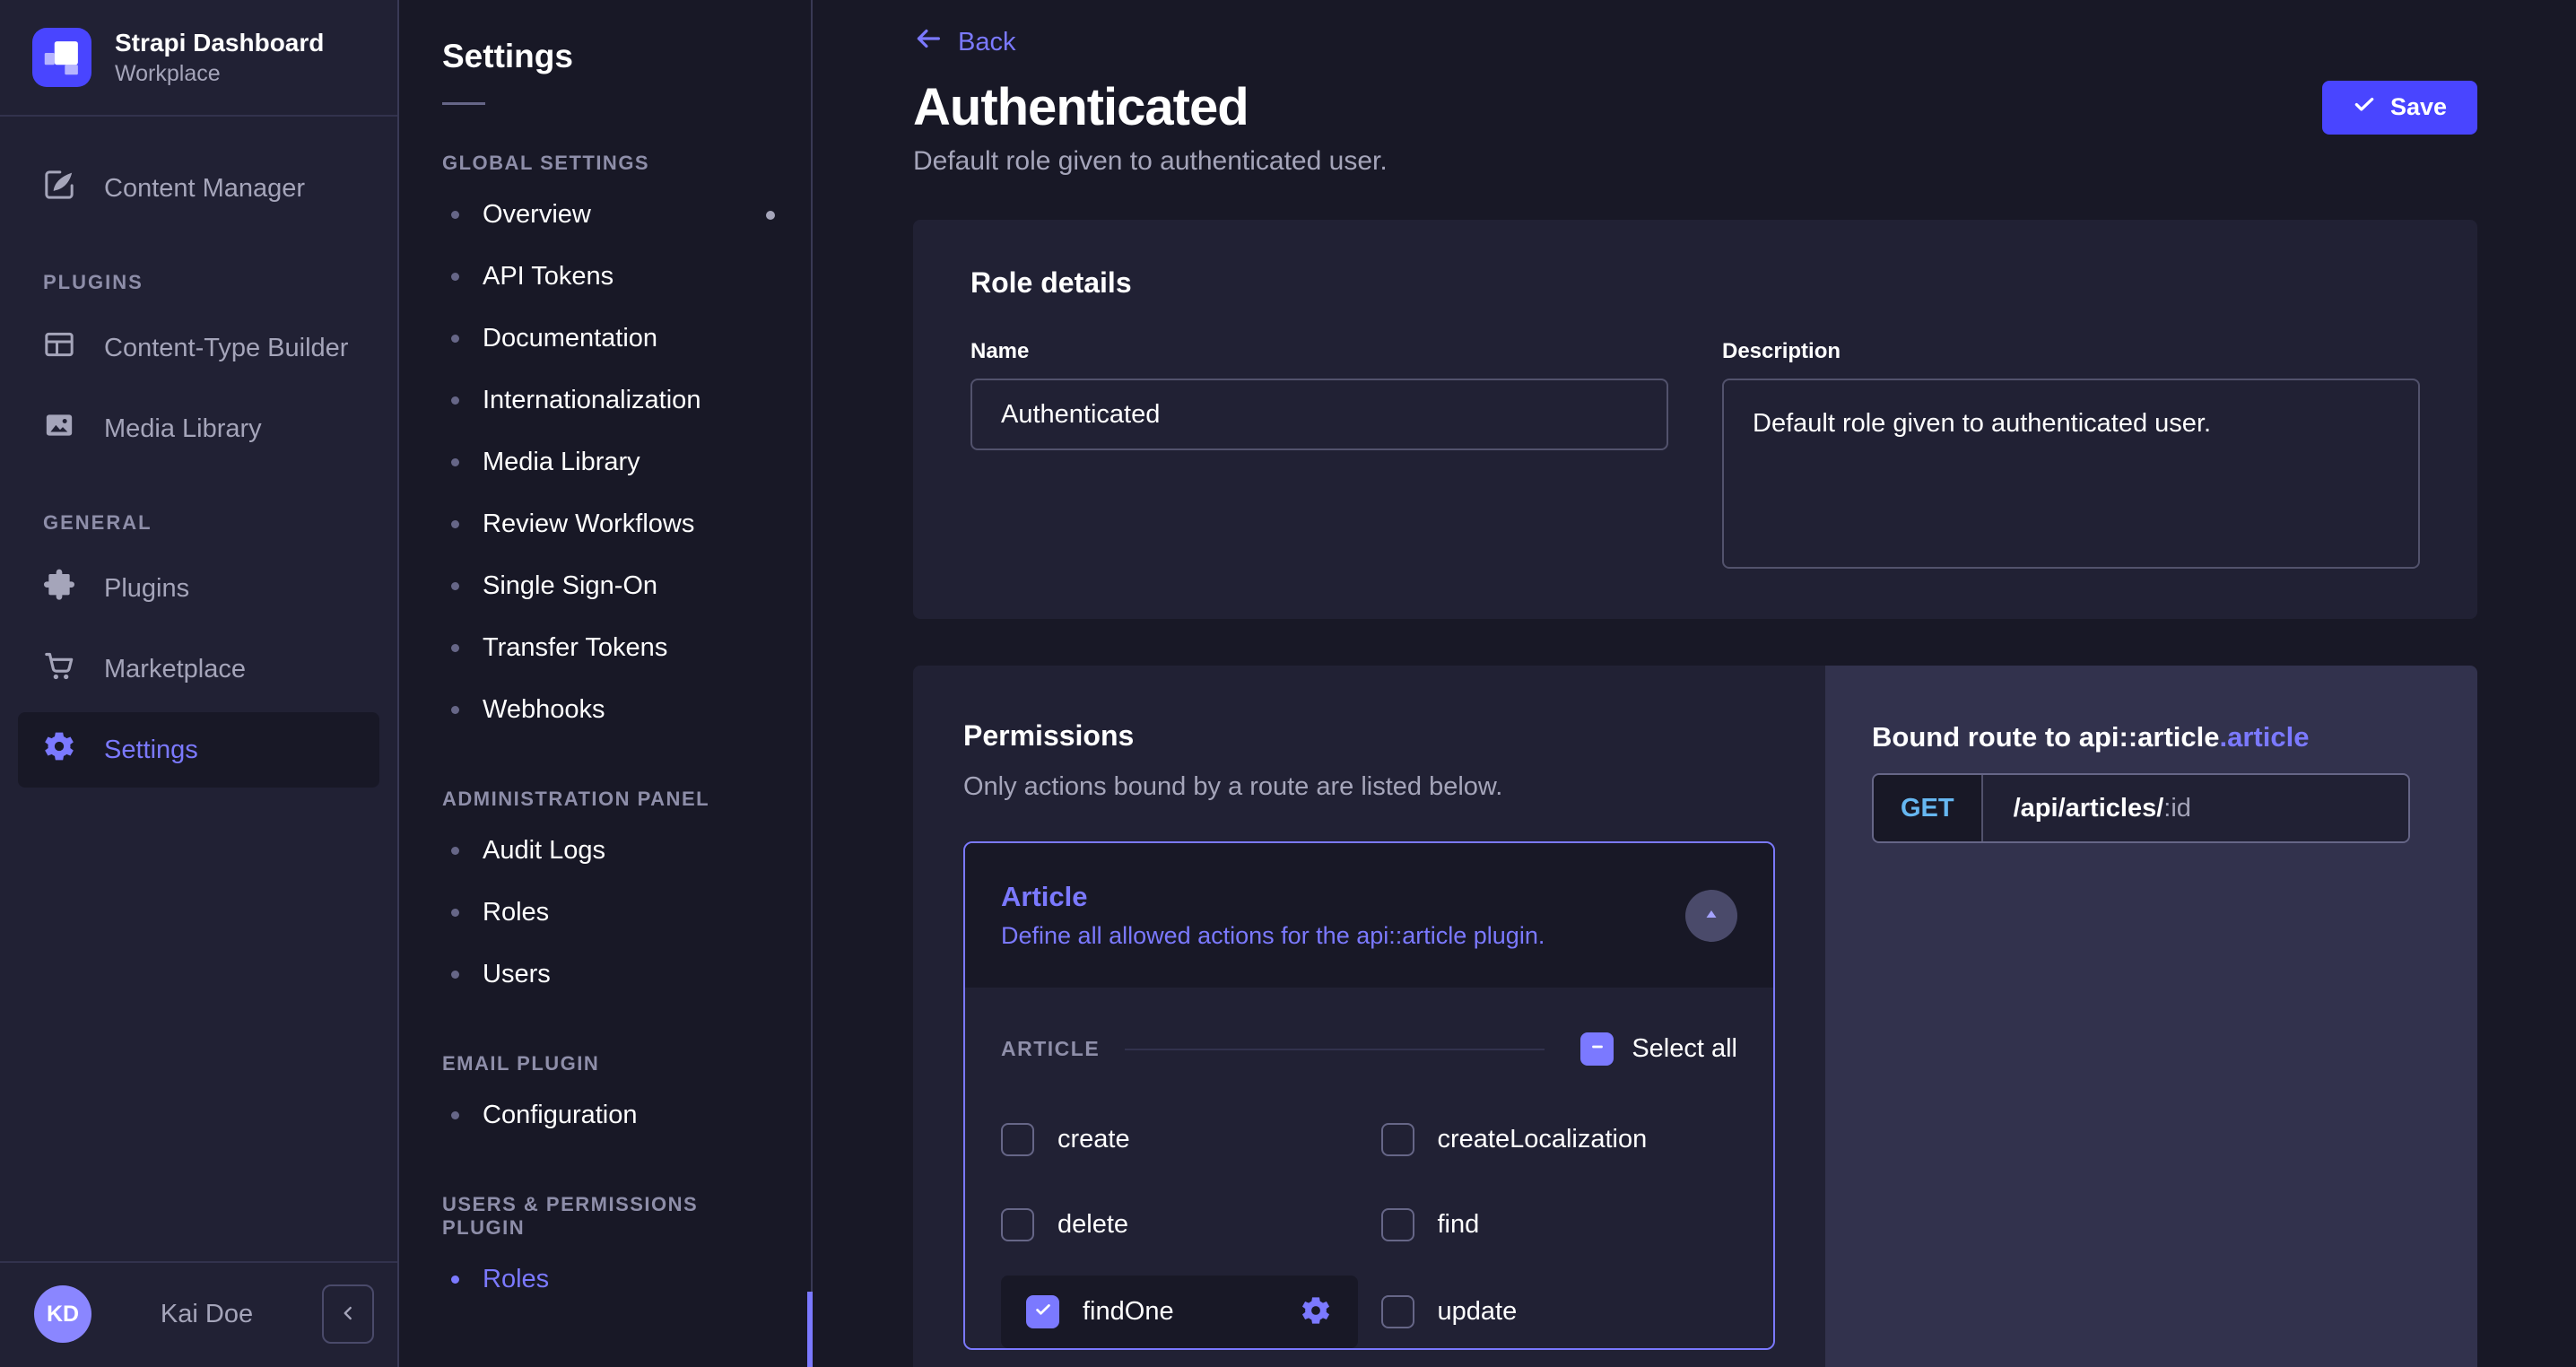 The width and height of the screenshot is (2576, 1367). I want to click on content-manager-icon, so click(59, 189).